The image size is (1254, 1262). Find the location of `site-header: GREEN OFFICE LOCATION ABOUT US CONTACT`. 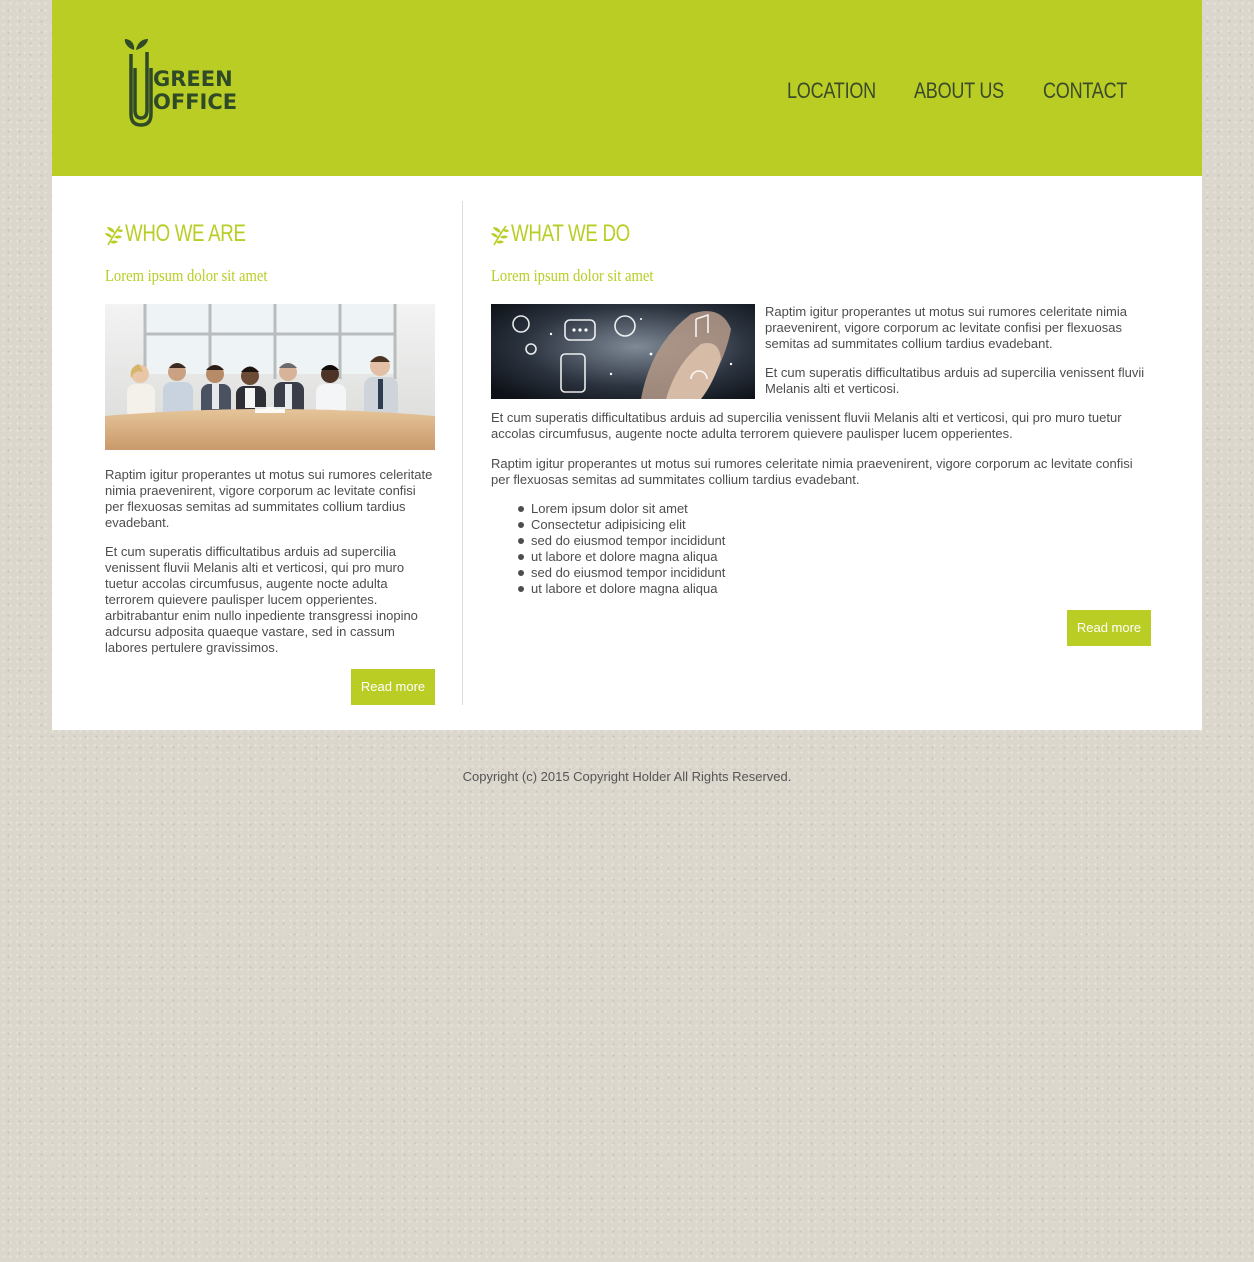

site-header: GREEN OFFICE LOCATION ABOUT US CONTACT is located at coordinates (627, 88).